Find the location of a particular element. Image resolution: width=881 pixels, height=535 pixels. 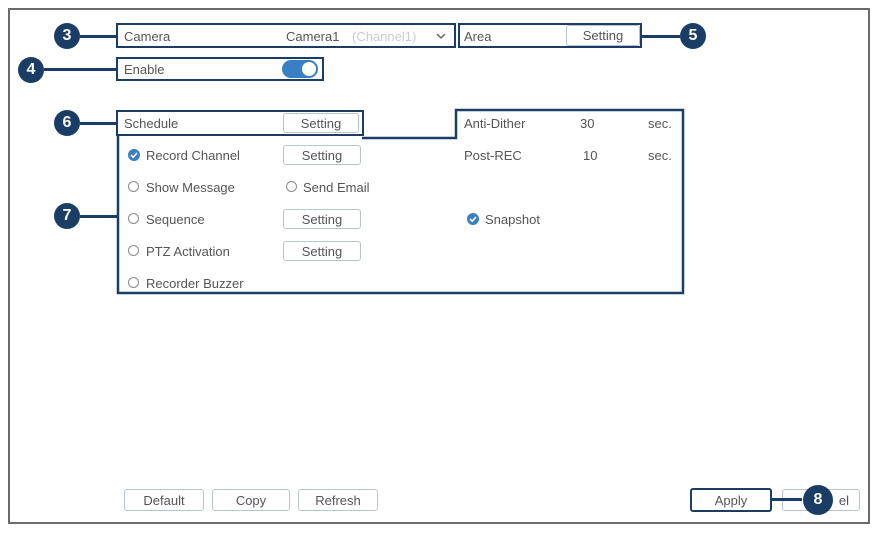

record-channel-checkbox is located at coordinates (134, 155).